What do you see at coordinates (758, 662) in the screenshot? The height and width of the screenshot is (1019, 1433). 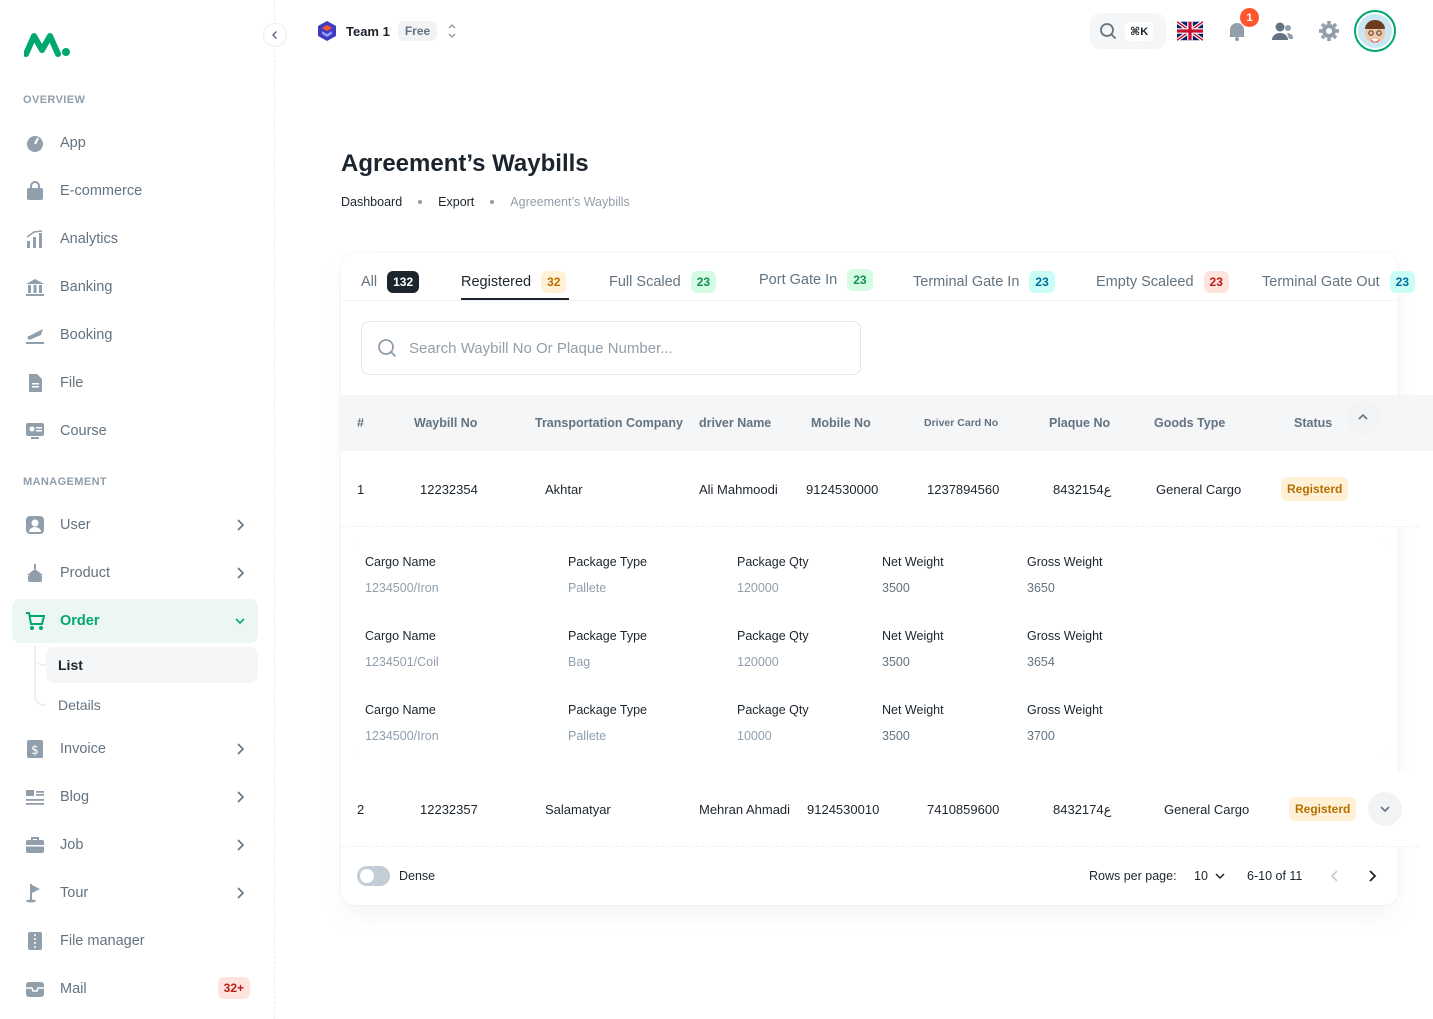 I see `detail-package-qty: 120000` at bounding box center [758, 662].